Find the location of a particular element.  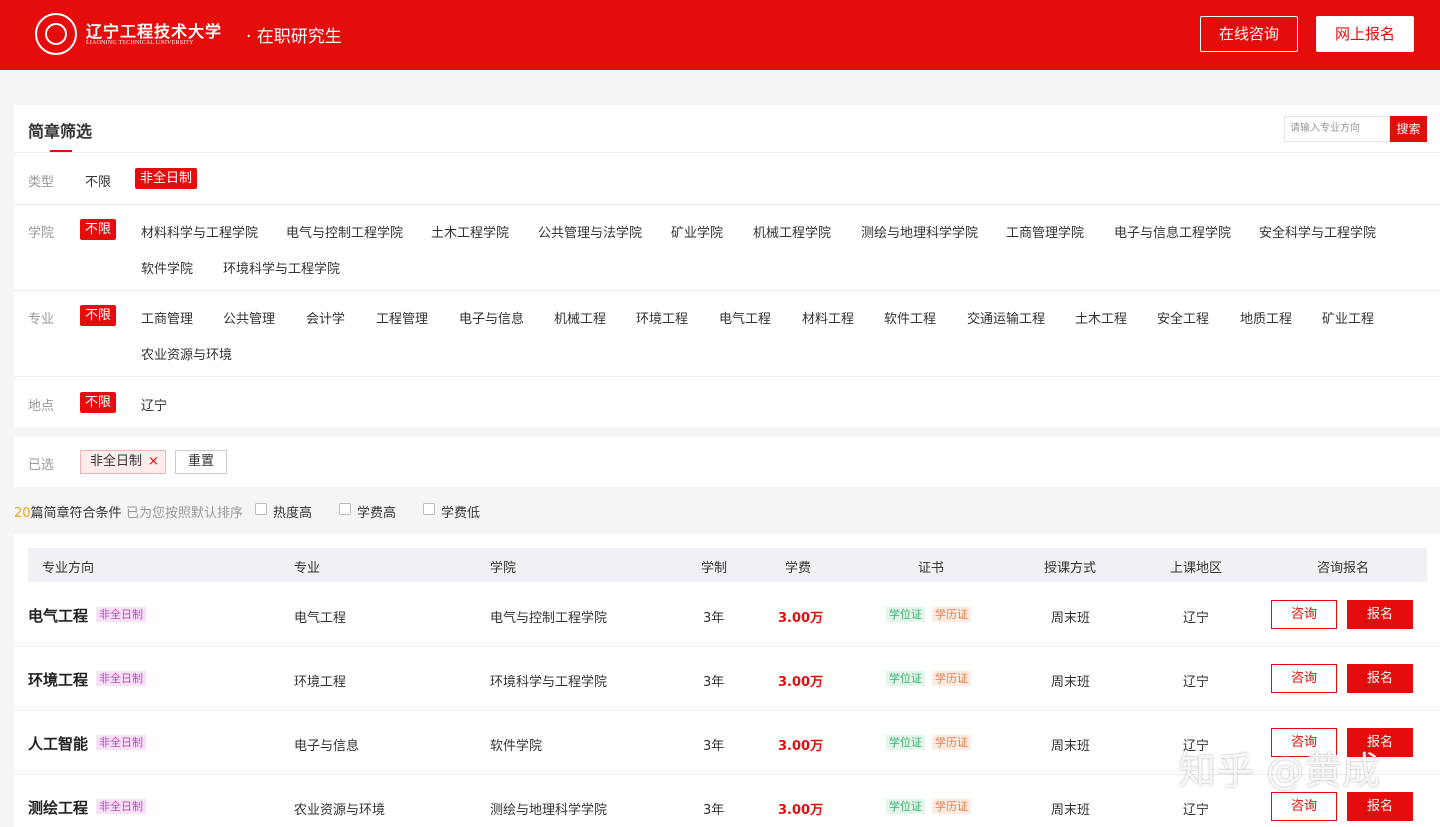

selected-filter-chip: 非全日制 × is located at coordinates (123, 462).